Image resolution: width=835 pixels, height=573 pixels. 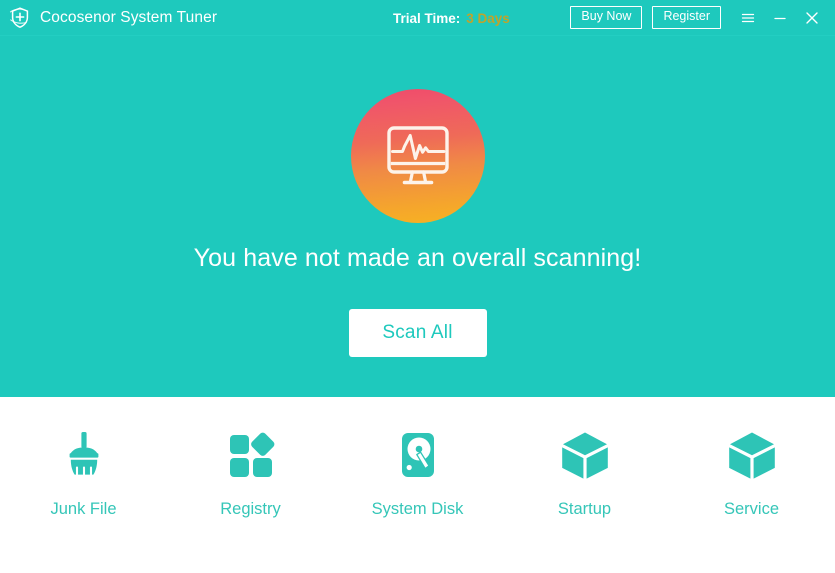 I want to click on register-button: Register, so click(x=686, y=17).